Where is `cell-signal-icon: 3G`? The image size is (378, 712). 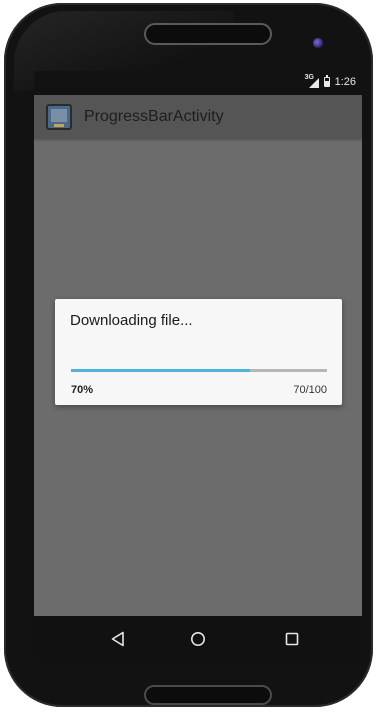 cell-signal-icon: 3G is located at coordinates (312, 81).